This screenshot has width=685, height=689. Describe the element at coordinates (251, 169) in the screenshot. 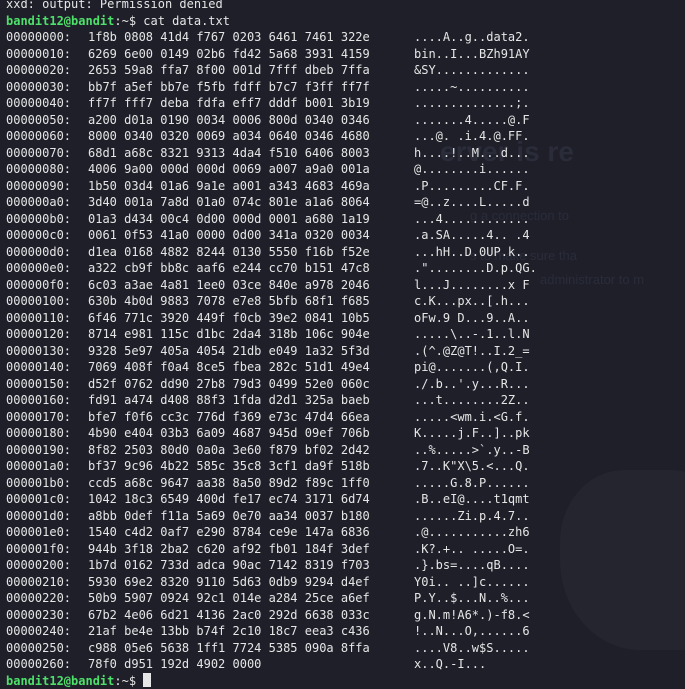

I see `hex-row-hex: 4006 9a00 000d 000d 0069 a007 a9a0 001a` at that location.